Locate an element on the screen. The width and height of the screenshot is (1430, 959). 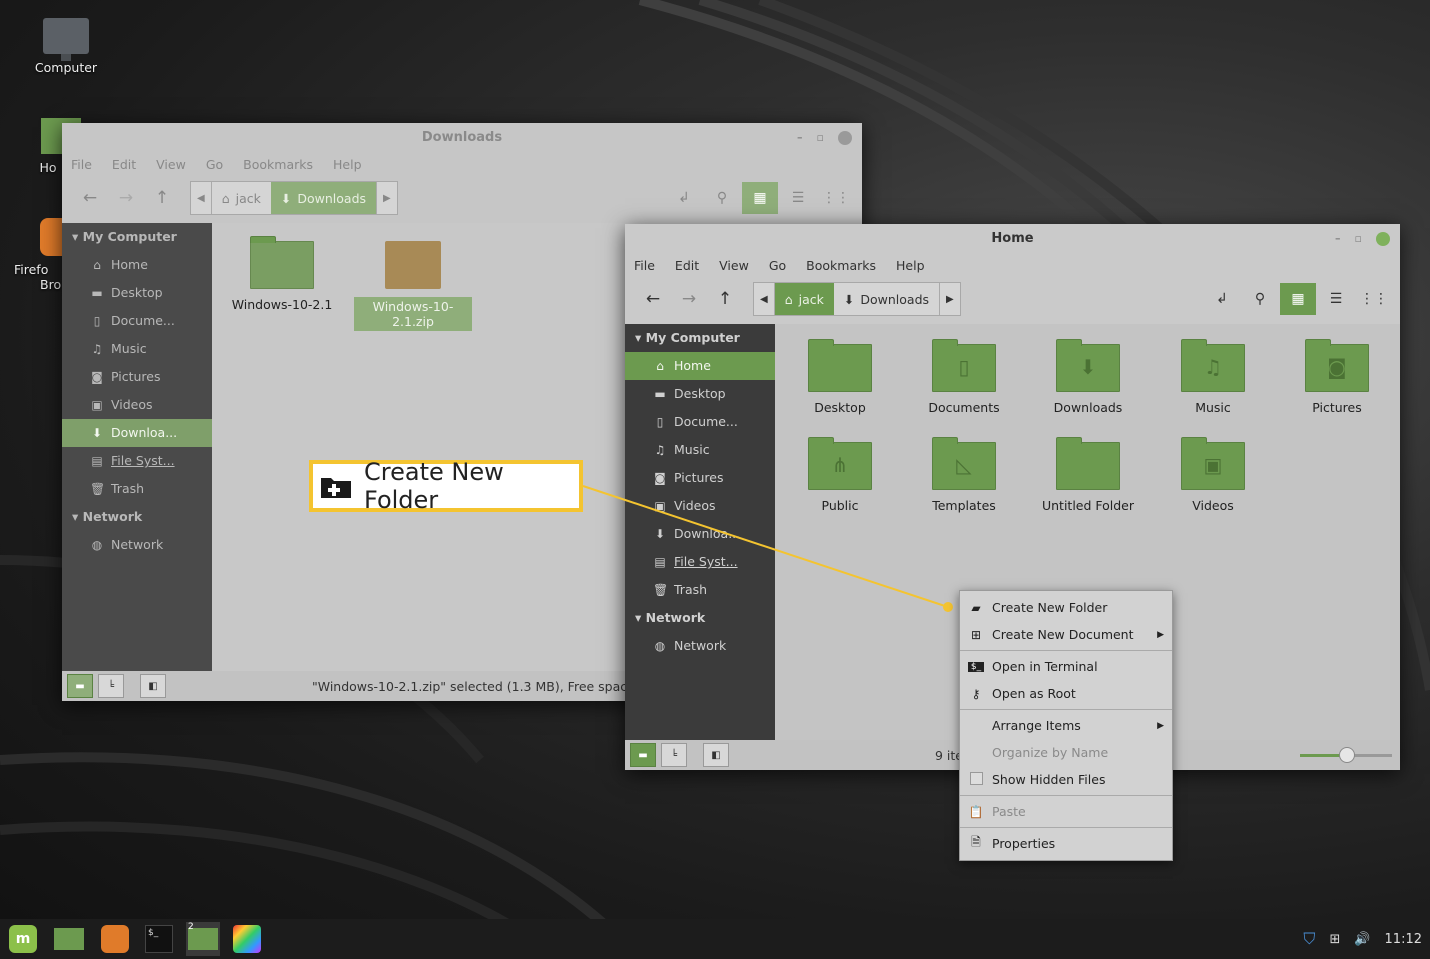
firefox-icon is located at coordinates (115, 939).